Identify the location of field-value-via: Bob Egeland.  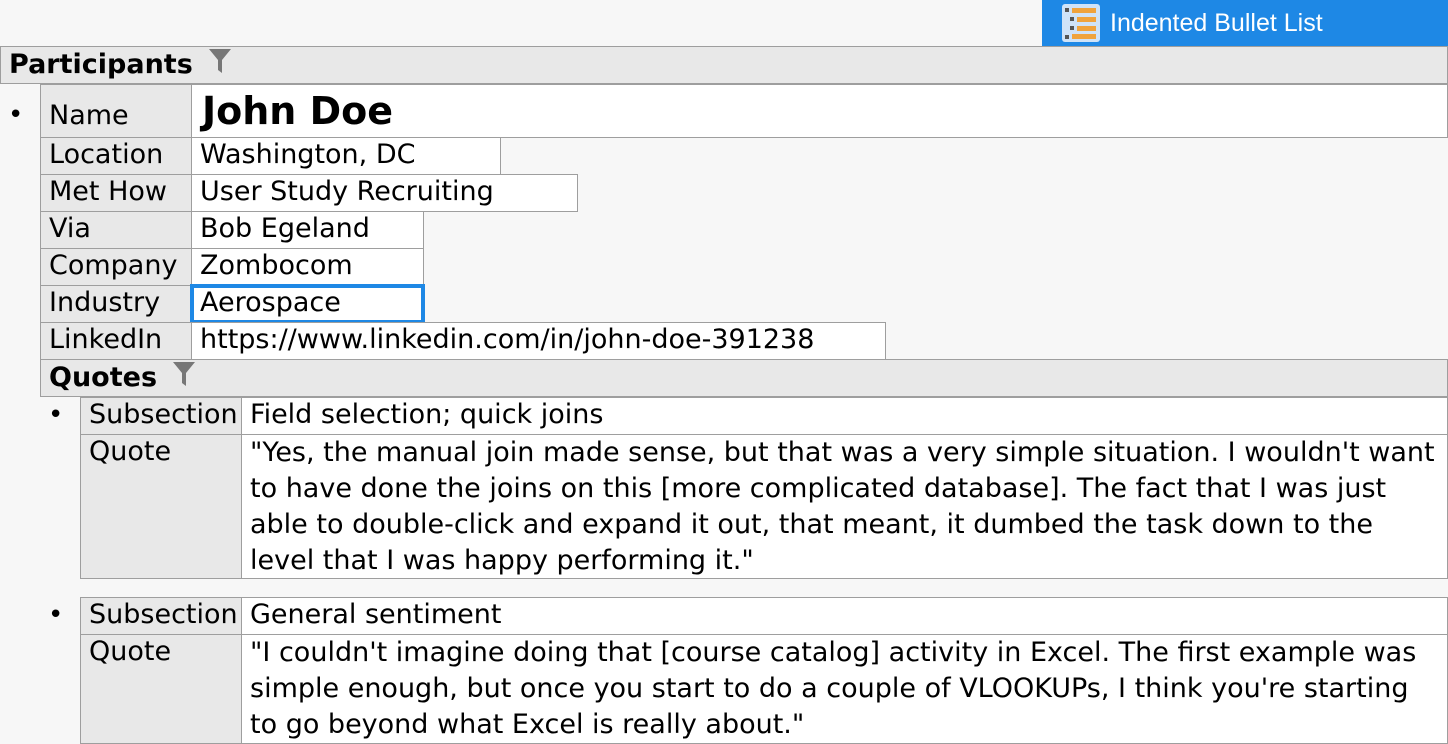
(307, 230).